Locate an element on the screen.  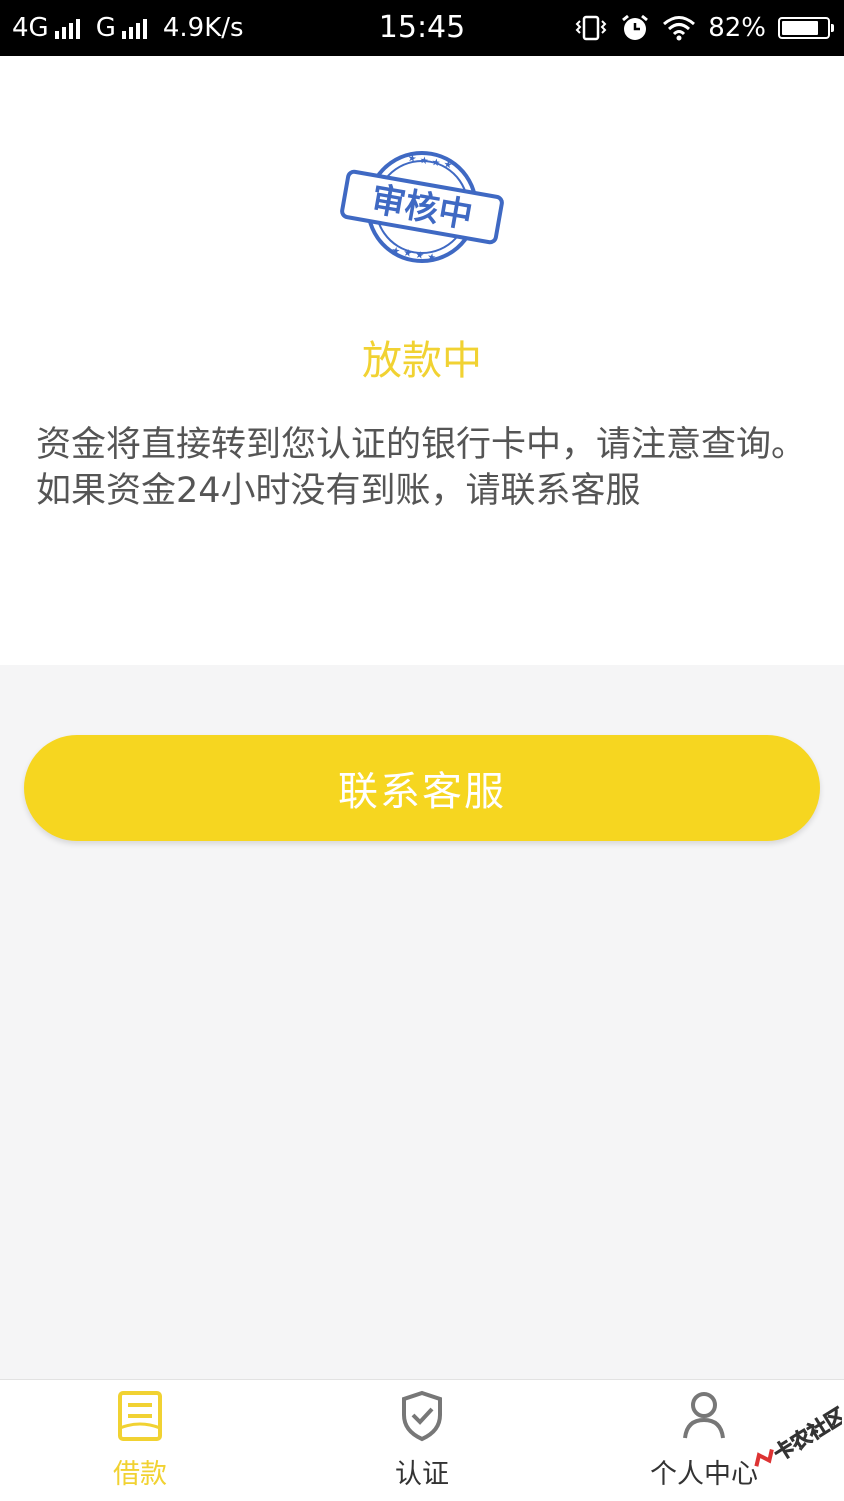
bottom-tab-bar: 借款 认证 个人中心 is located at coordinates (422, 1440).